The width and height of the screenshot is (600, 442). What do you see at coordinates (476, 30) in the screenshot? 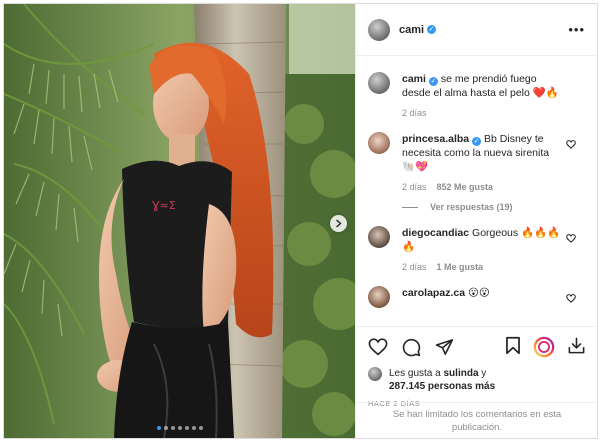
I see `post-header: cami ✓ •••` at bounding box center [476, 30].